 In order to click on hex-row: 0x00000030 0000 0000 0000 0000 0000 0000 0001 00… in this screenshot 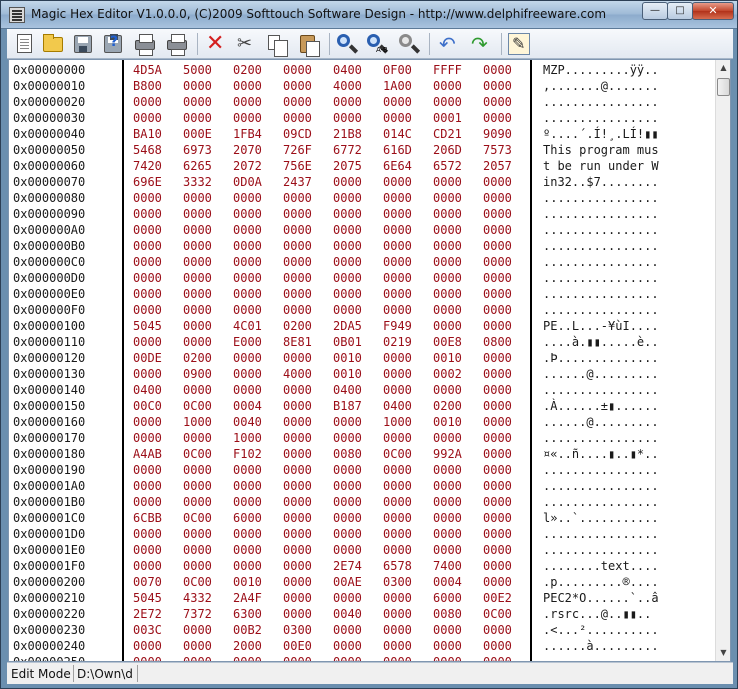, I will do `click(362, 118)`.